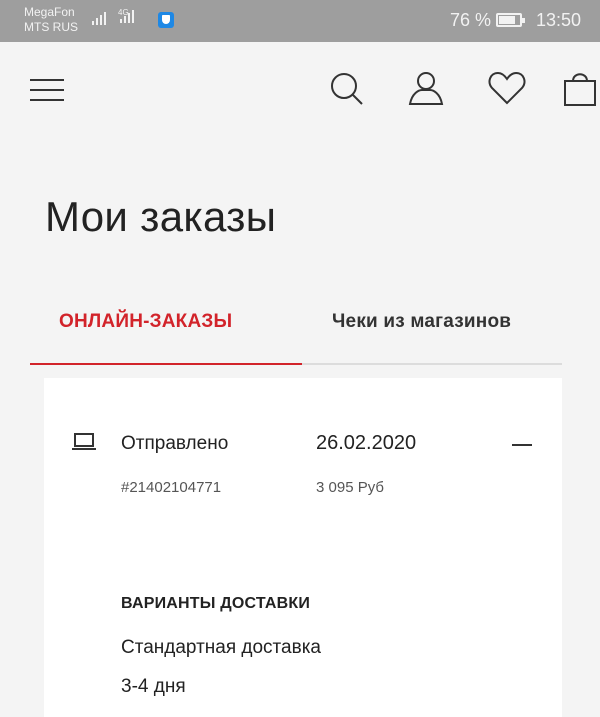 This screenshot has height=717, width=600. I want to click on laptop-icon, so click(84, 442).